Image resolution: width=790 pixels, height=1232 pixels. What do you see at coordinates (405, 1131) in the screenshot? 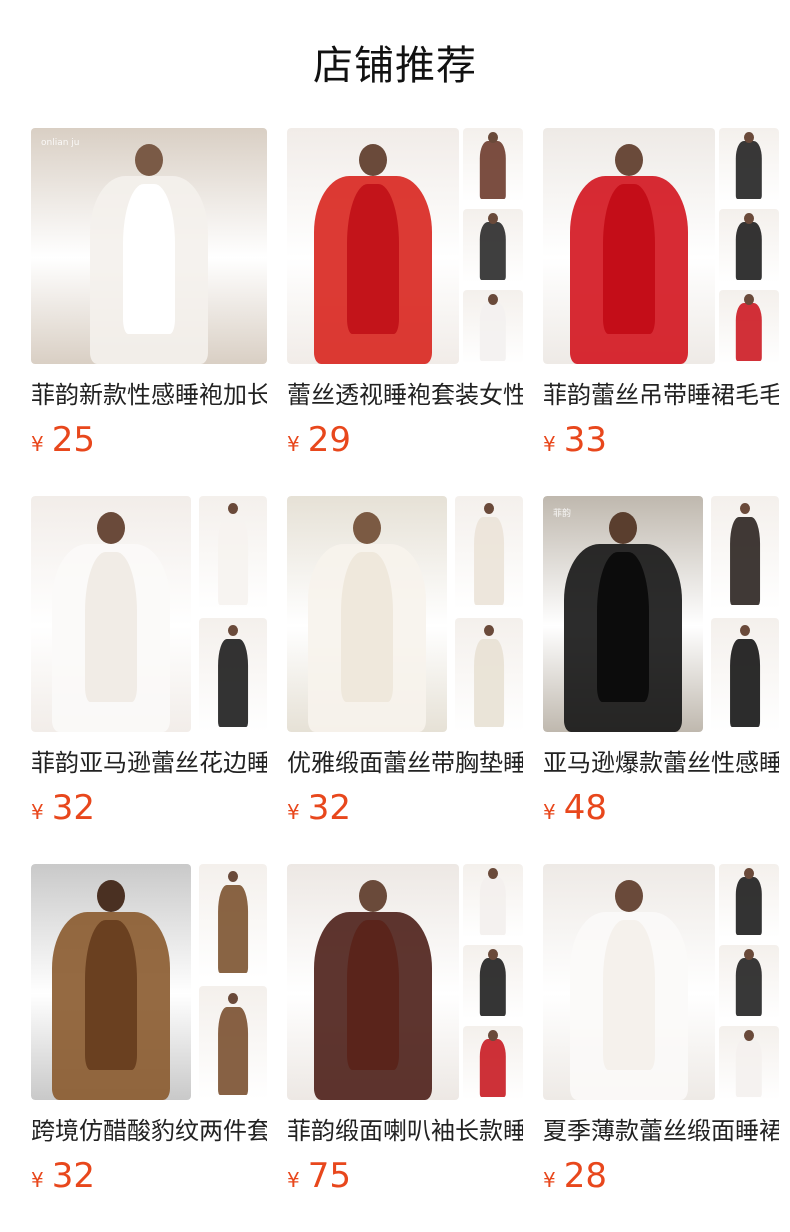
I see `product-title: 菲韵缎面喇叭袖长款睡袍` at bounding box center [405, 1131].